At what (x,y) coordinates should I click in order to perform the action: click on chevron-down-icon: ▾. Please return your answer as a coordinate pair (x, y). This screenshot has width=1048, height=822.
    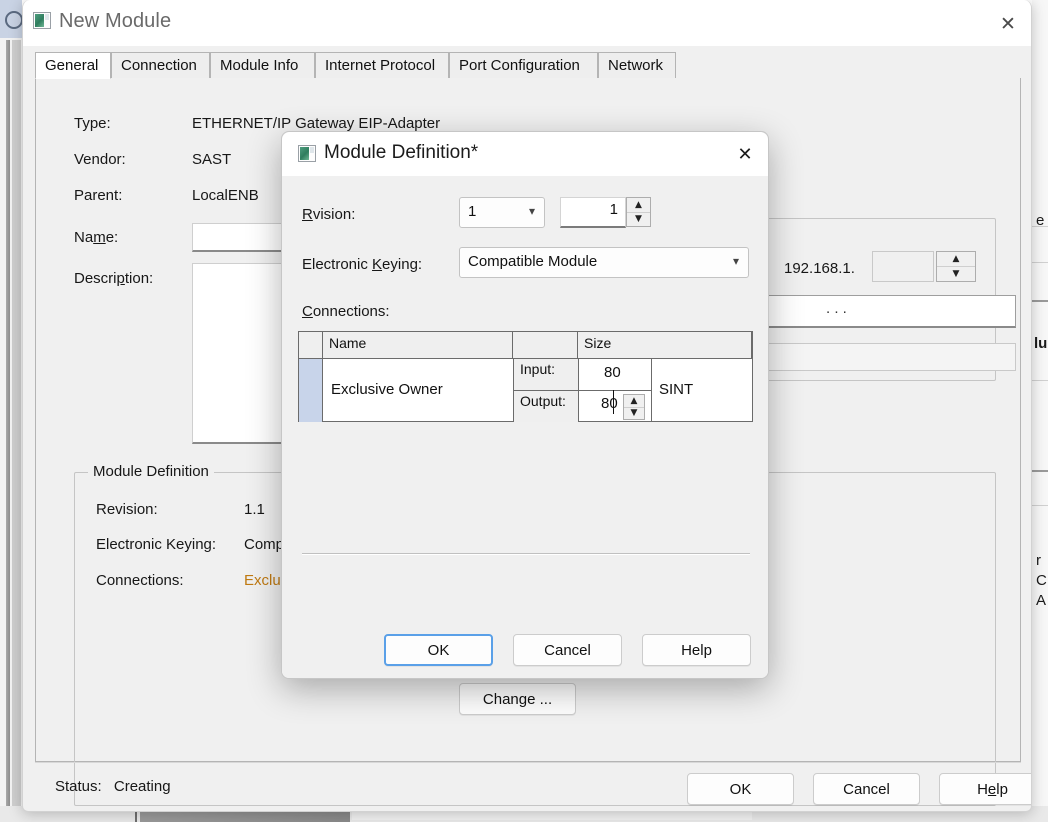
    Looking at the image, I should click on (531, 211).